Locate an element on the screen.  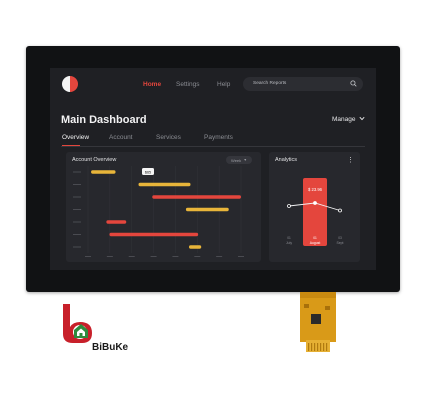
app-logo-icon is located at coordinates (70, 84).